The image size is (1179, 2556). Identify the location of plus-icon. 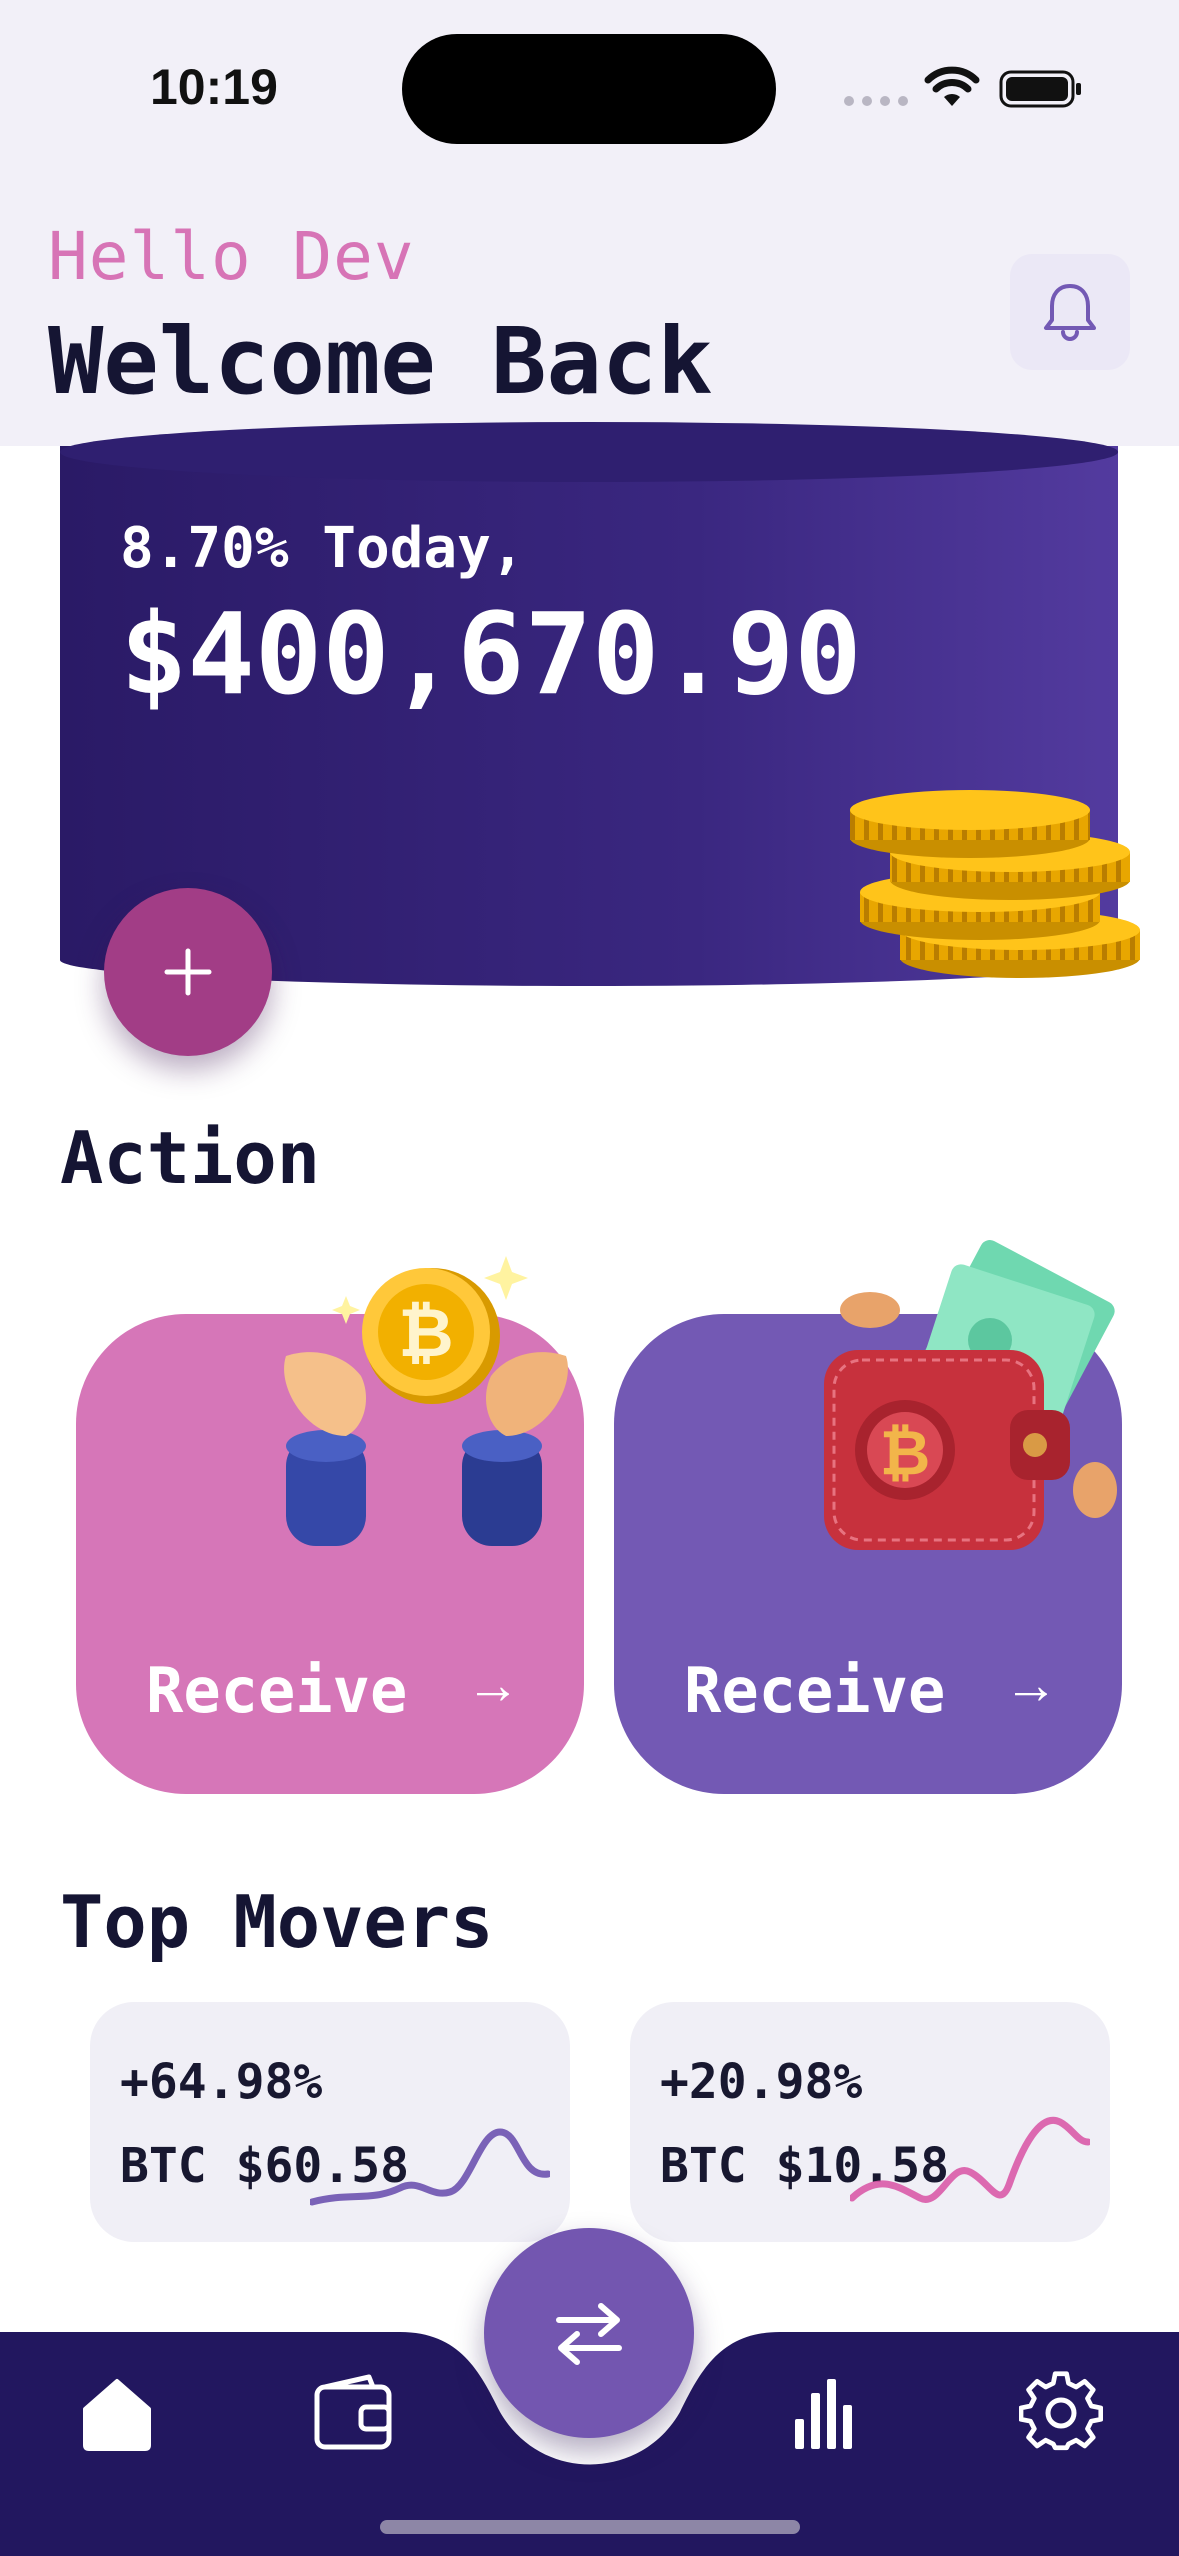
(188, 972).